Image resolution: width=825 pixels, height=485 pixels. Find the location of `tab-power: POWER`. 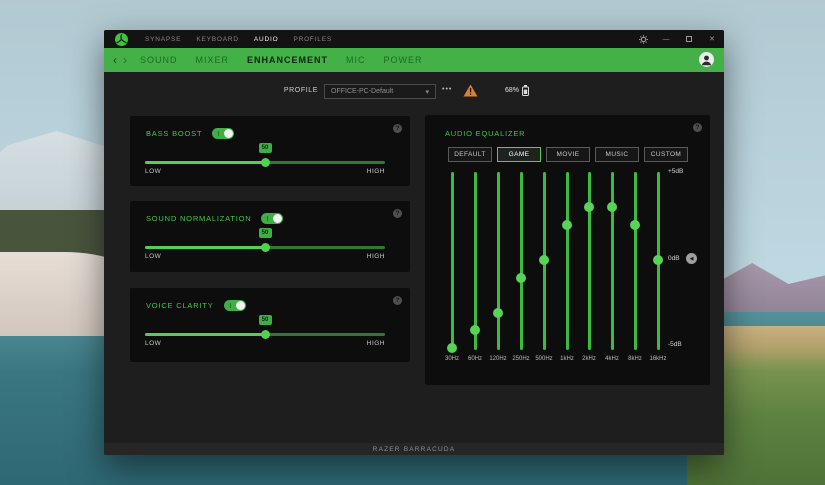

tab-power: POWER is located at coordinates (403, 60).